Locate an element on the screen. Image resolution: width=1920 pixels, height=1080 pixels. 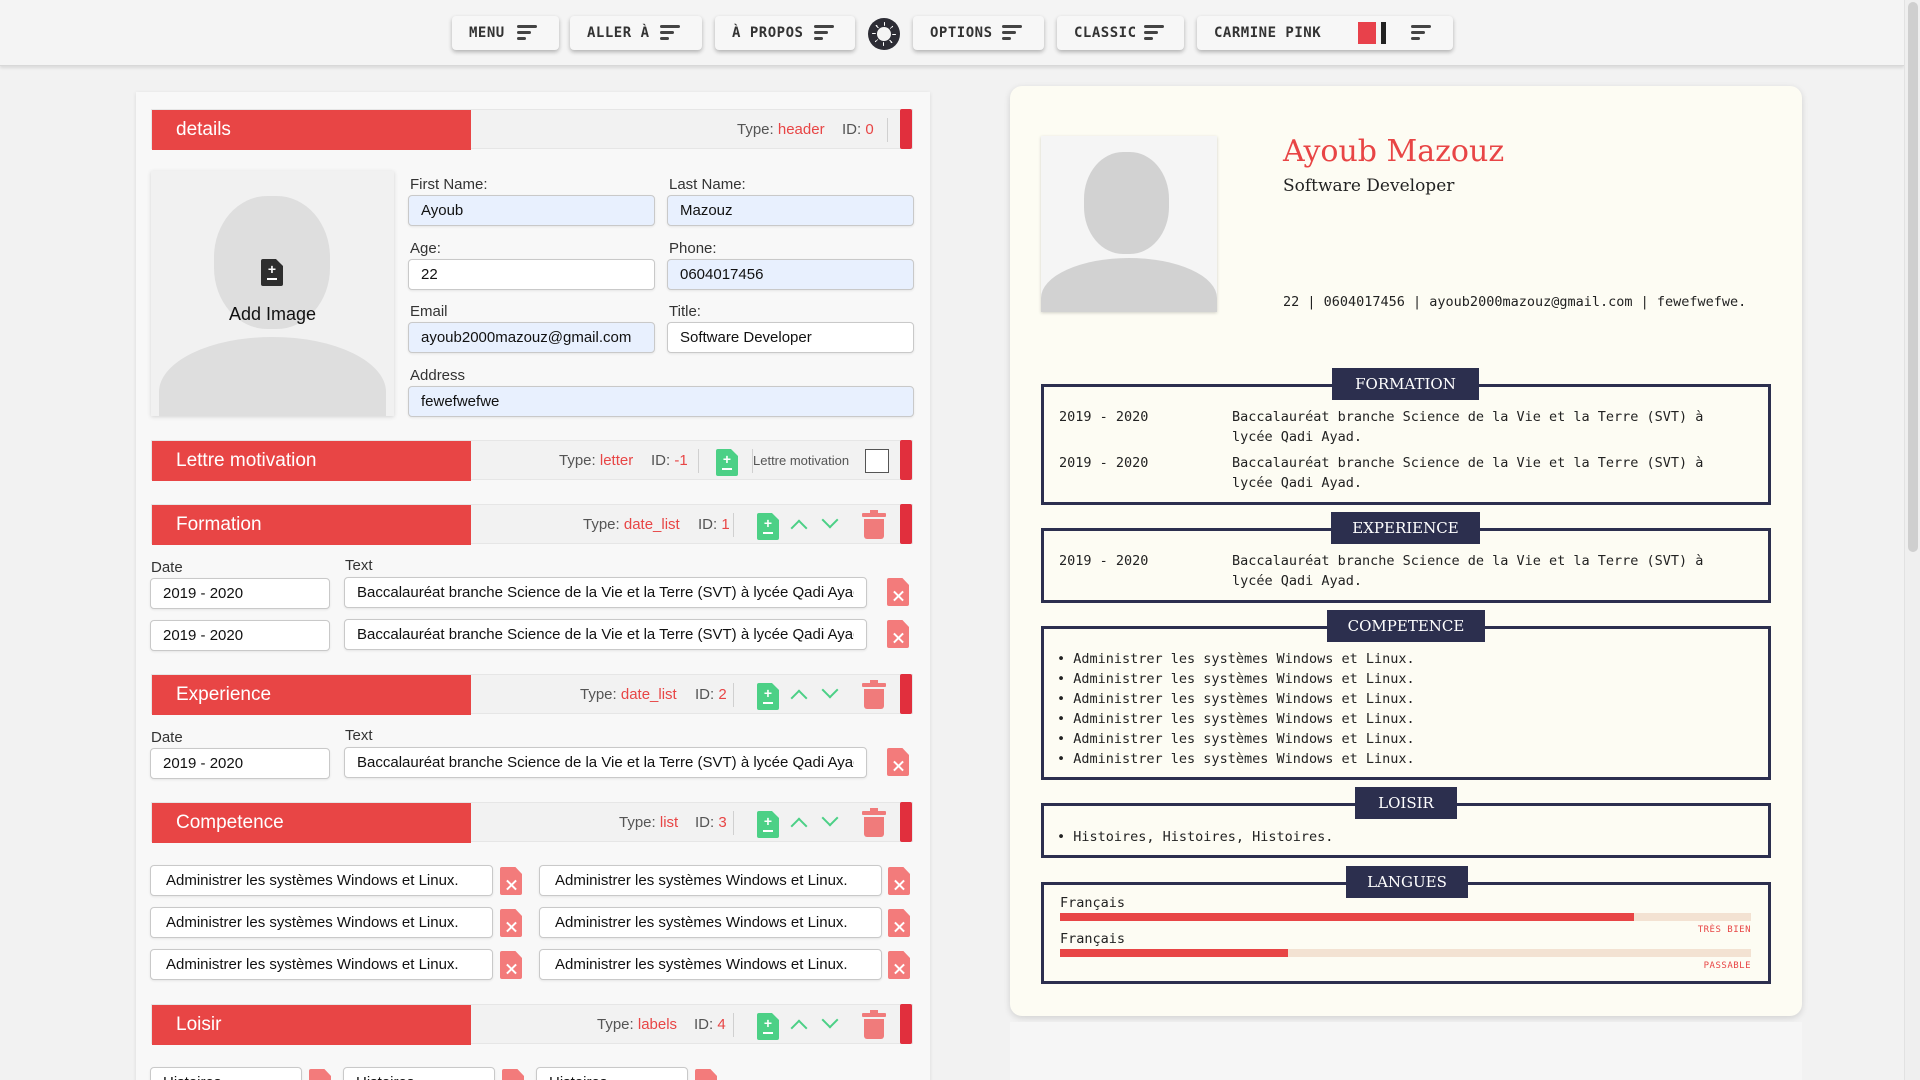
cv-section-heading: COMPETENCE is located at coordinates (1406, 626).